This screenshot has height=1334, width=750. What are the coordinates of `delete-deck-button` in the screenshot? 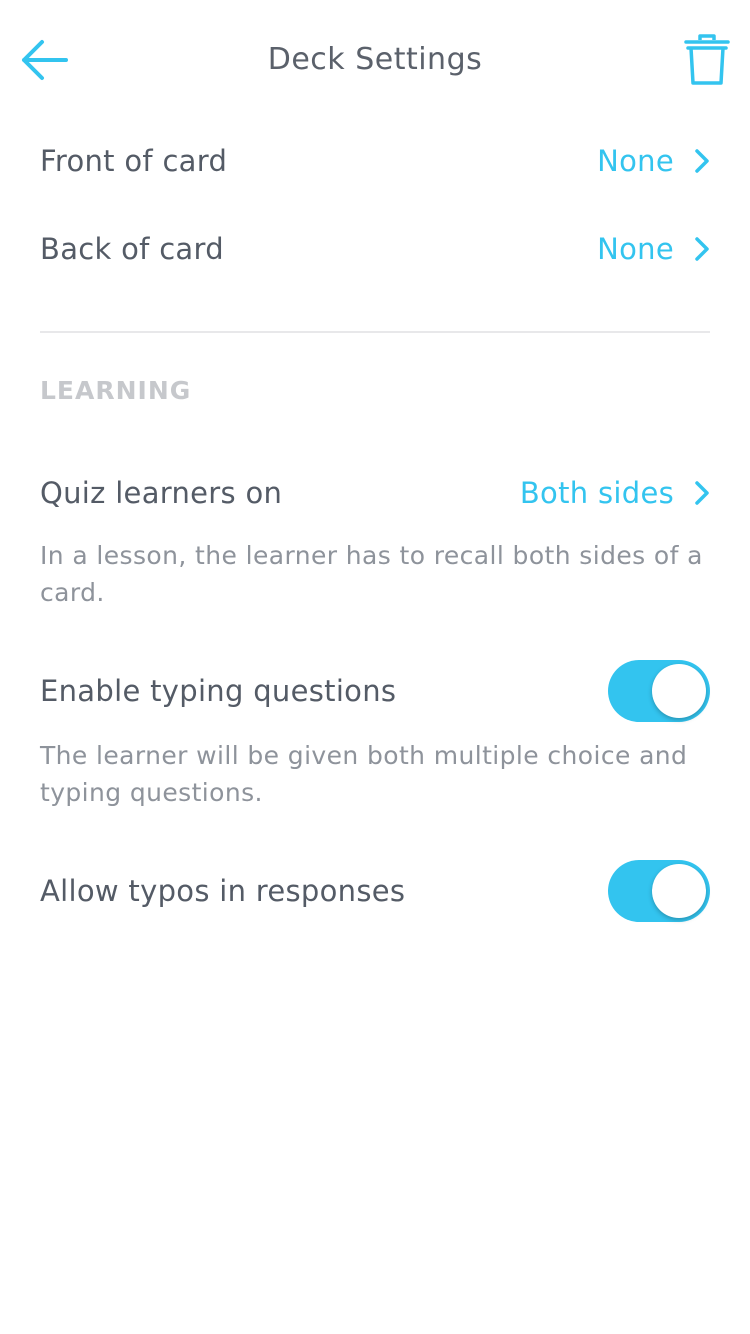 It's located at (707, 60).